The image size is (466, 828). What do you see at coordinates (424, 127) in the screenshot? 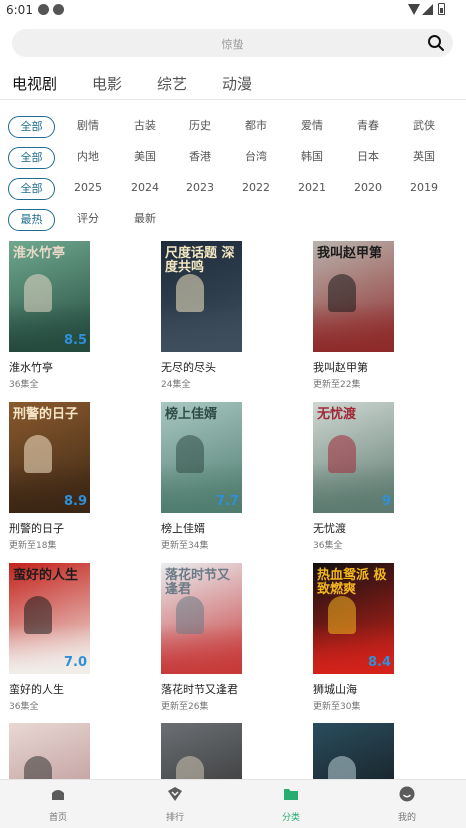
I see `filter-chip: 武侠` at bounding box center [424, 127].